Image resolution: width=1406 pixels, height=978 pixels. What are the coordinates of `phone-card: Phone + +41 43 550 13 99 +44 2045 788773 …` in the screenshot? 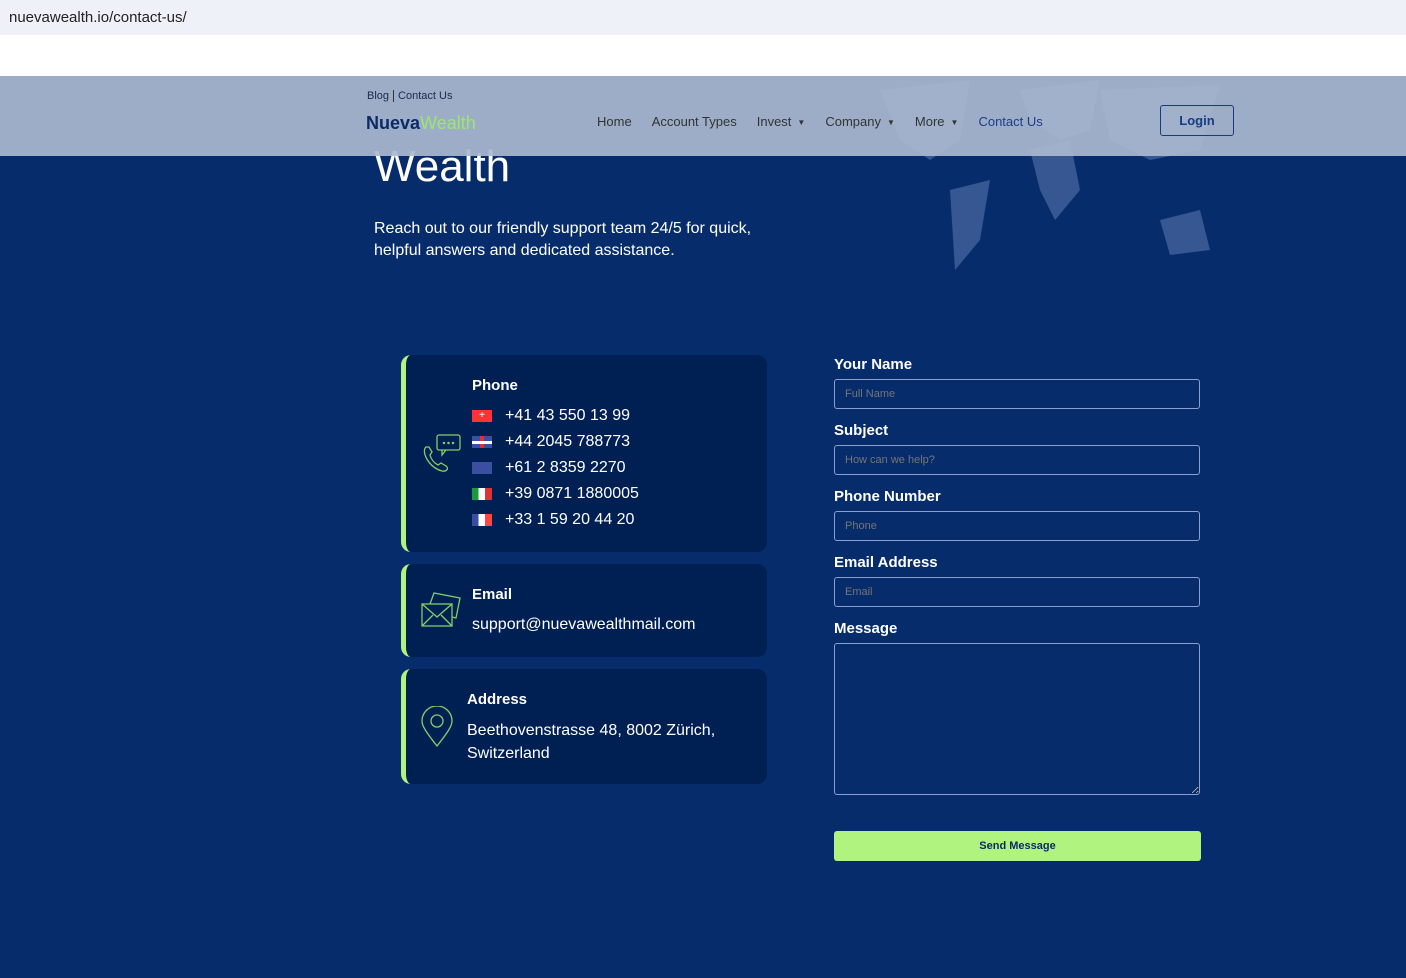 It's located at (584, 453).